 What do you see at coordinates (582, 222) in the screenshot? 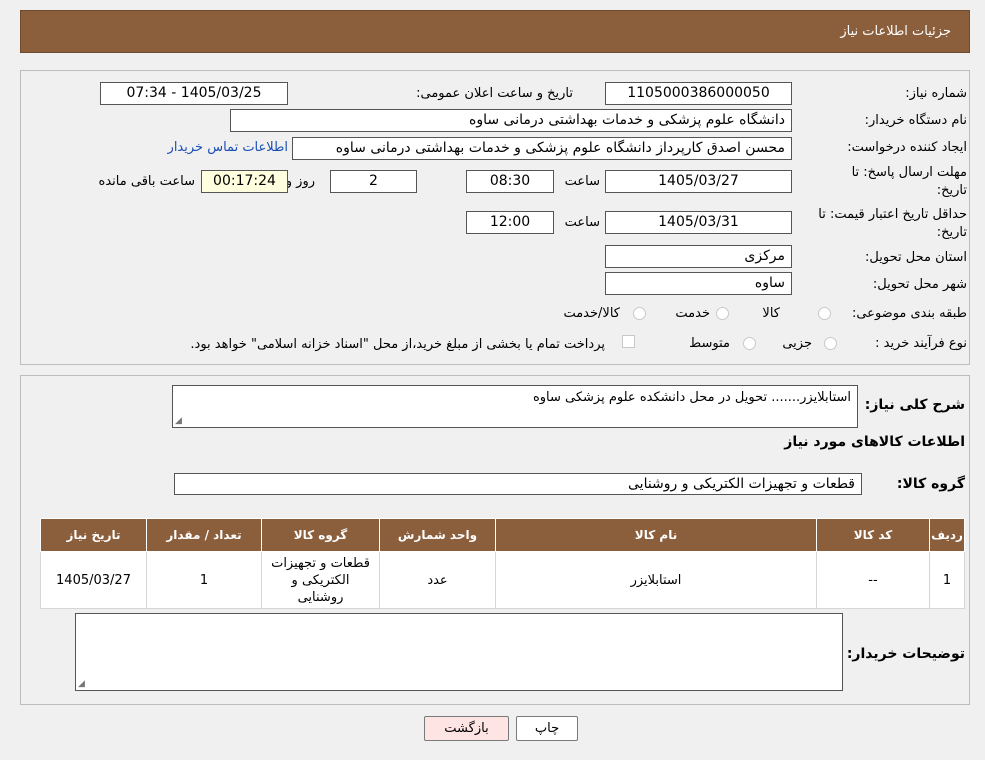
I see `validity-time-label: ساعت` at bounding box center [582, 222].